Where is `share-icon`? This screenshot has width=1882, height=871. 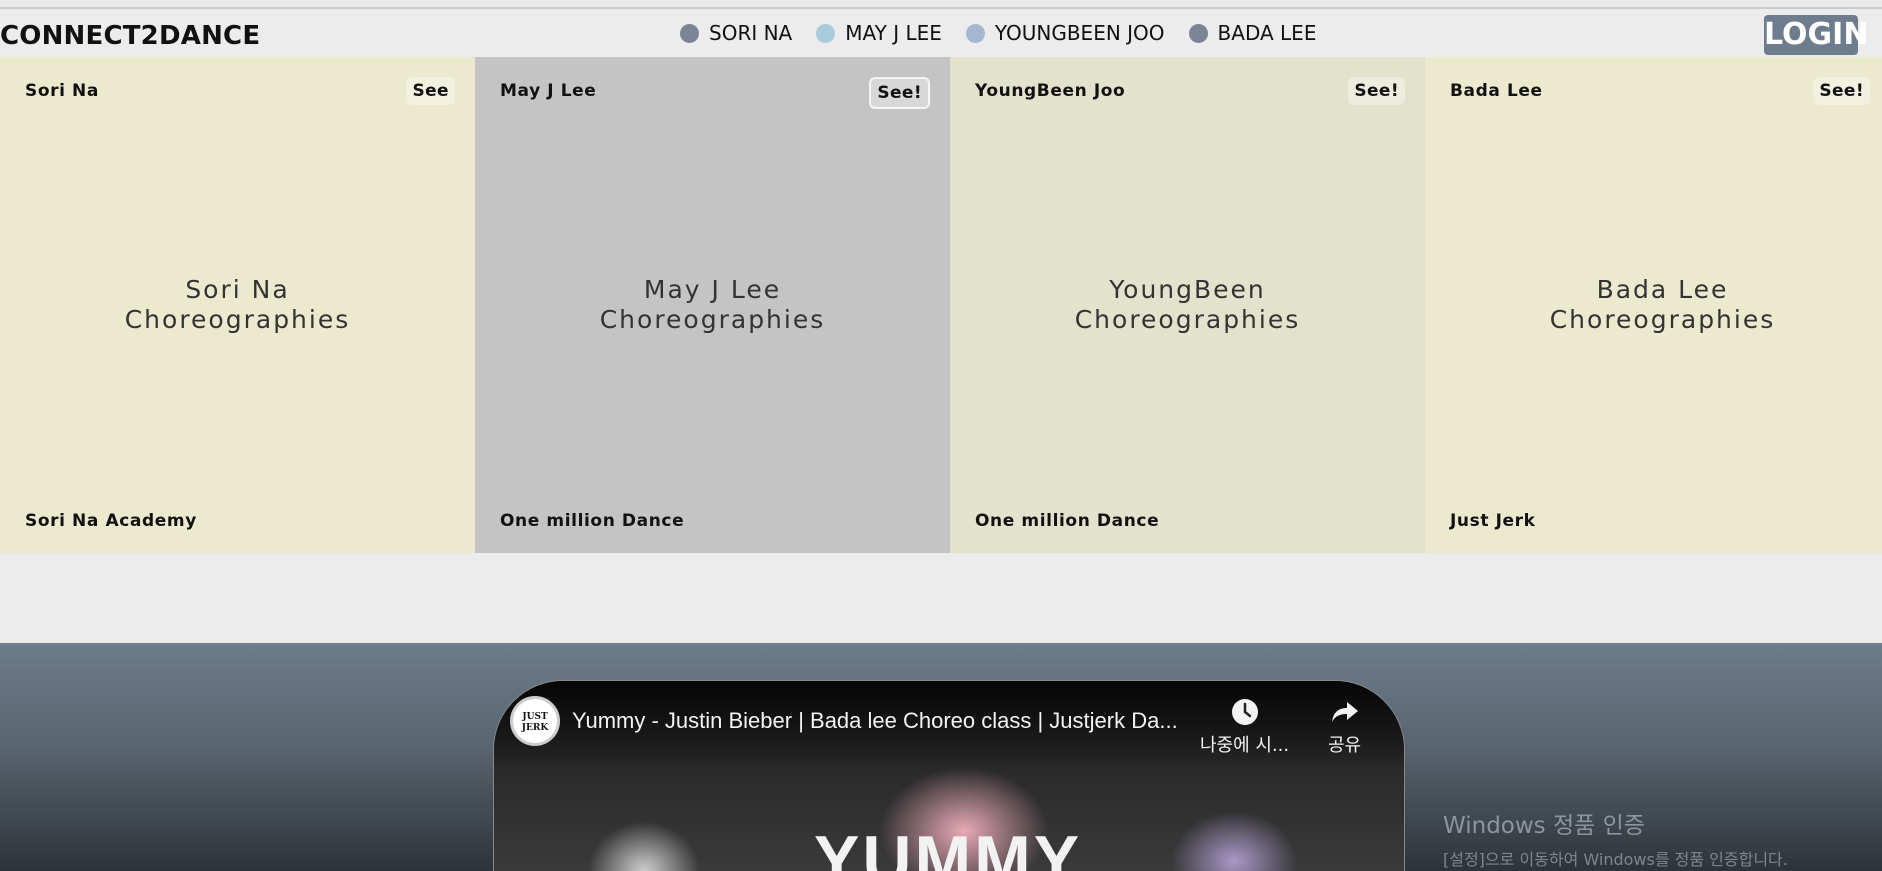 share-icon is located at coordinates (1344, 712).